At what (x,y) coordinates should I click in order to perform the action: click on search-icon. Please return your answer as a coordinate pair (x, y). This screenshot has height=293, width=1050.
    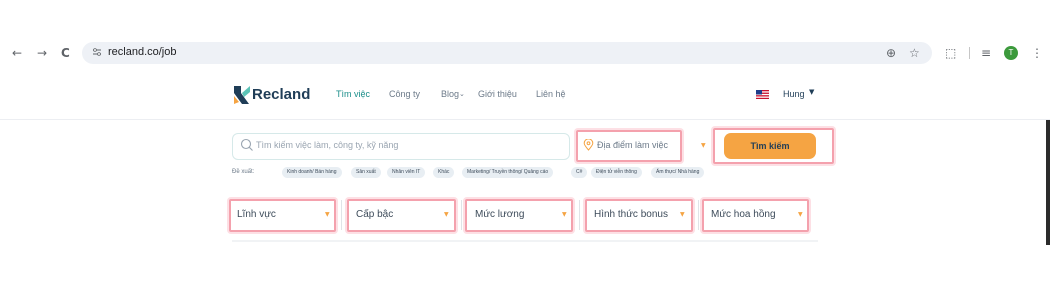
    Looking at the image, I should click on (246, 144).